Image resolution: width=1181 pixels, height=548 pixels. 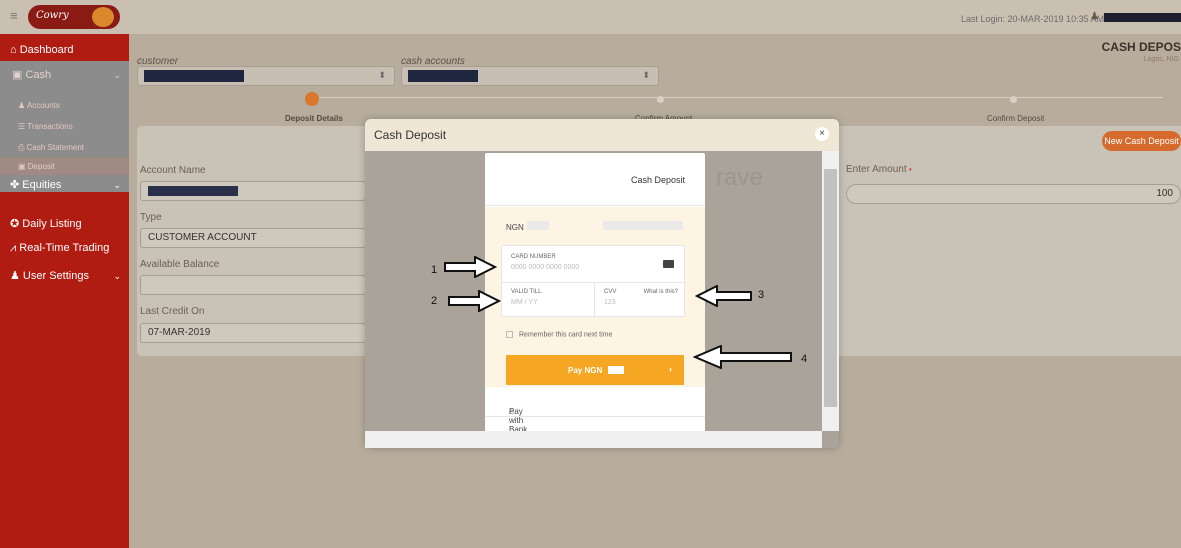 I want to click on sidebar-item-cash-statement: ⎙ Cash Statement, so click(x=51, y=148).